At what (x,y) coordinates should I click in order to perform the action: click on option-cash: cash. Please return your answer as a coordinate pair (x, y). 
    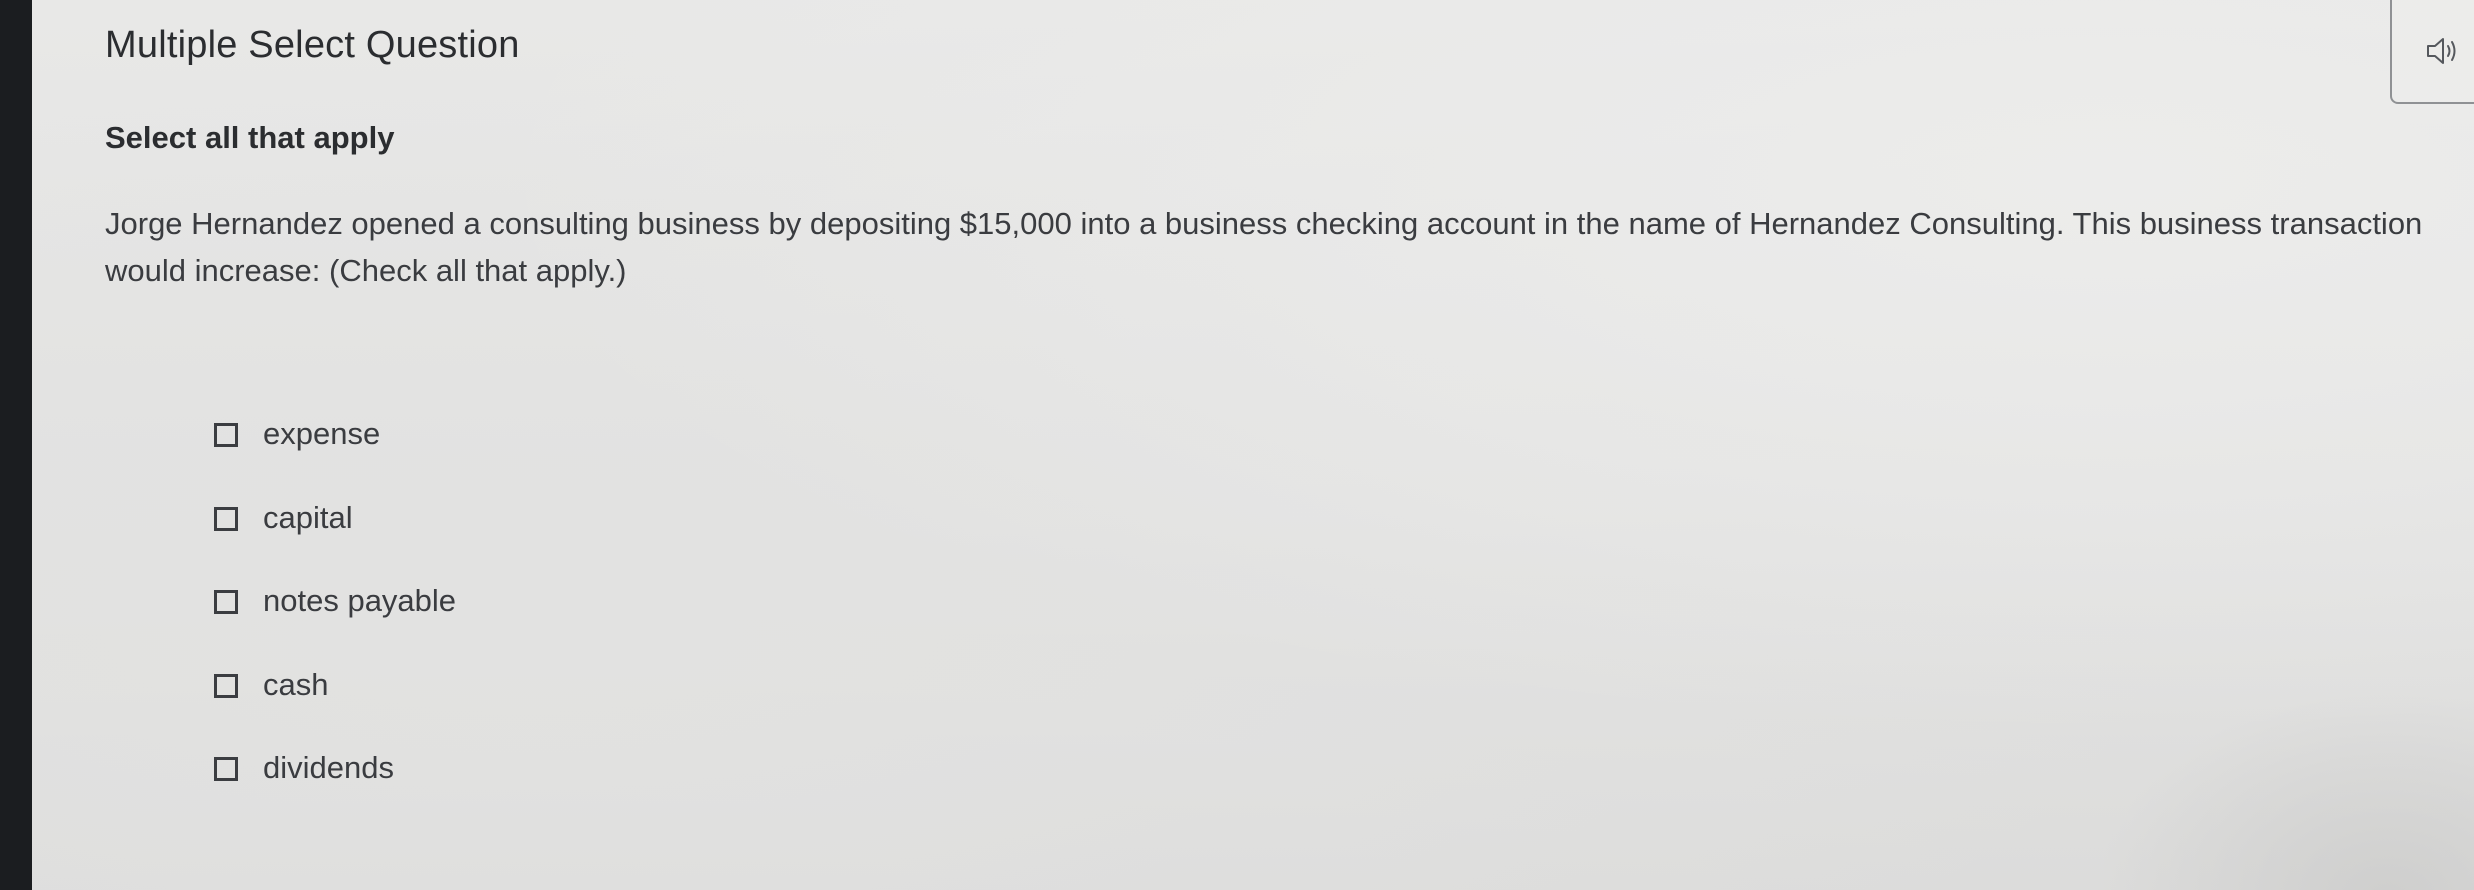
    Looking at the image, I should click on (335, 707).